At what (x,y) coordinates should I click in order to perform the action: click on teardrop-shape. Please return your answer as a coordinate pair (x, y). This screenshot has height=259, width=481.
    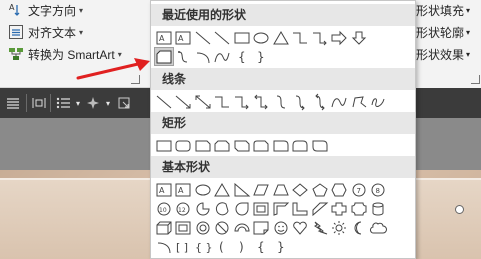
    Looking at the image, I should click on (242, 208).